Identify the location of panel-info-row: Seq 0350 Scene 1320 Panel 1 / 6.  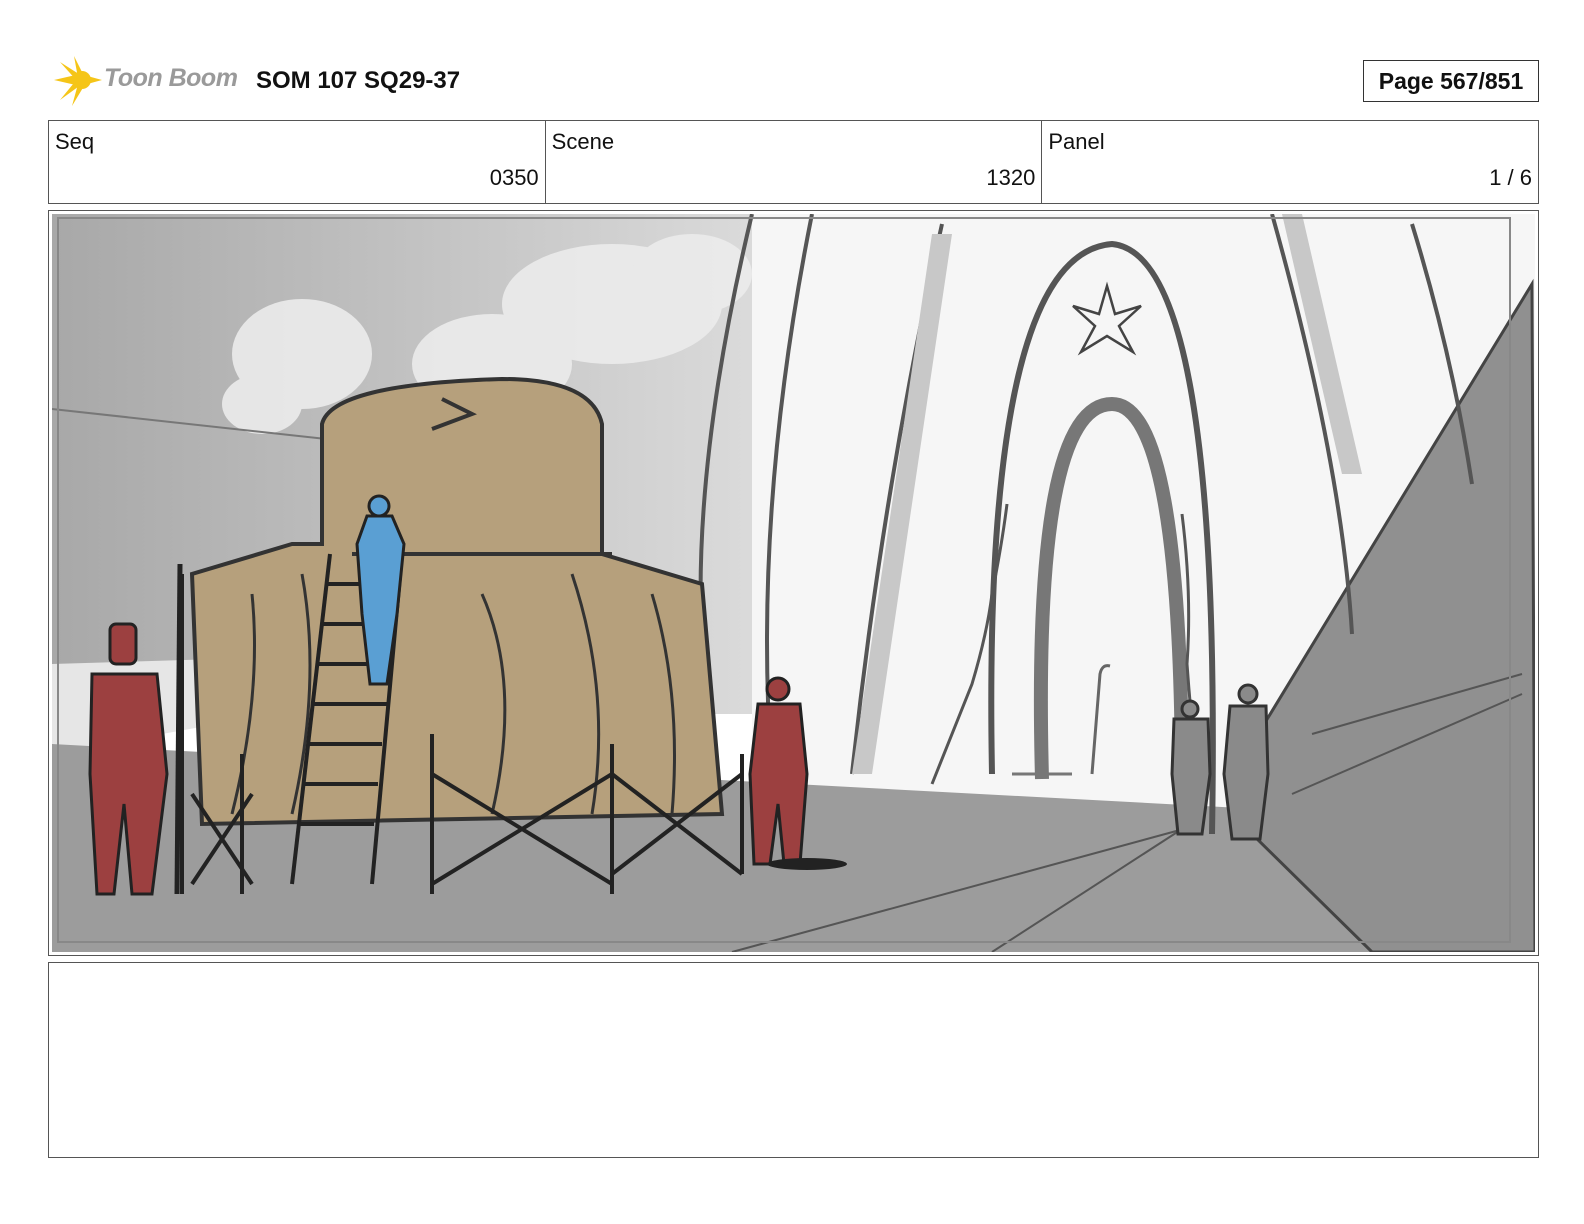
(793, 162).